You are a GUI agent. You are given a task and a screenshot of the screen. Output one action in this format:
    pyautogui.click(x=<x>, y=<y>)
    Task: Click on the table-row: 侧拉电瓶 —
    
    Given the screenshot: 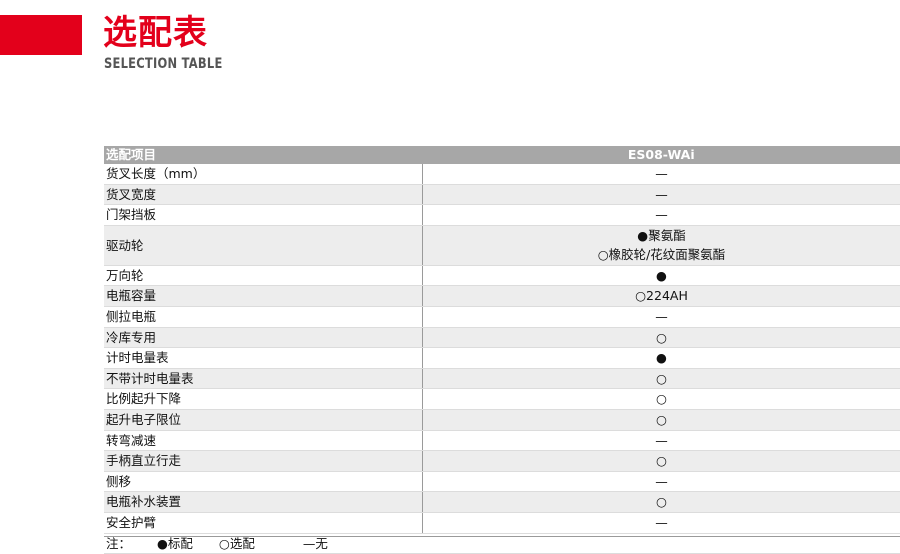 What is the action you would take?
    pyautogui.click(x=502, y=316)
    